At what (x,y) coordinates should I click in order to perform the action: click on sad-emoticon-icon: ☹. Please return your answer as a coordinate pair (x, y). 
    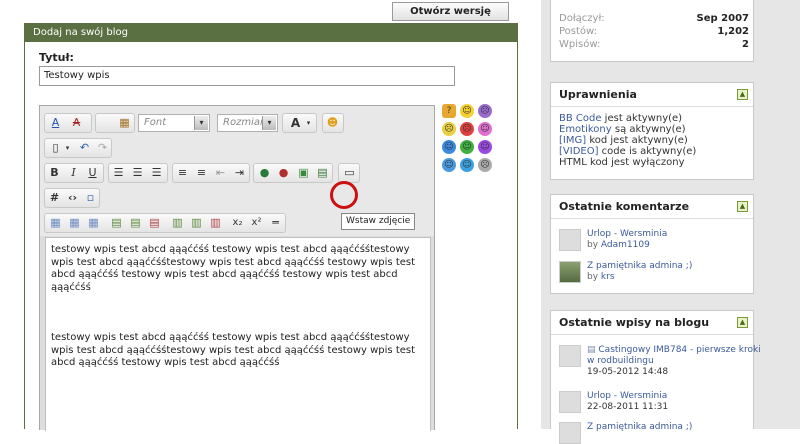
    Looking at the image, I should click on (485, 111).